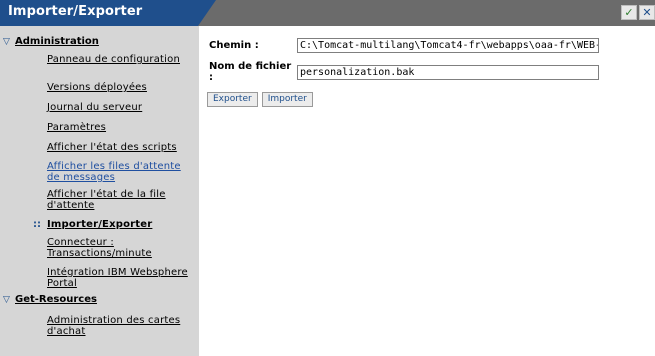  I want to click on sidebar-item-importer-exporter: Importer/Exporter, so click(122, 224).